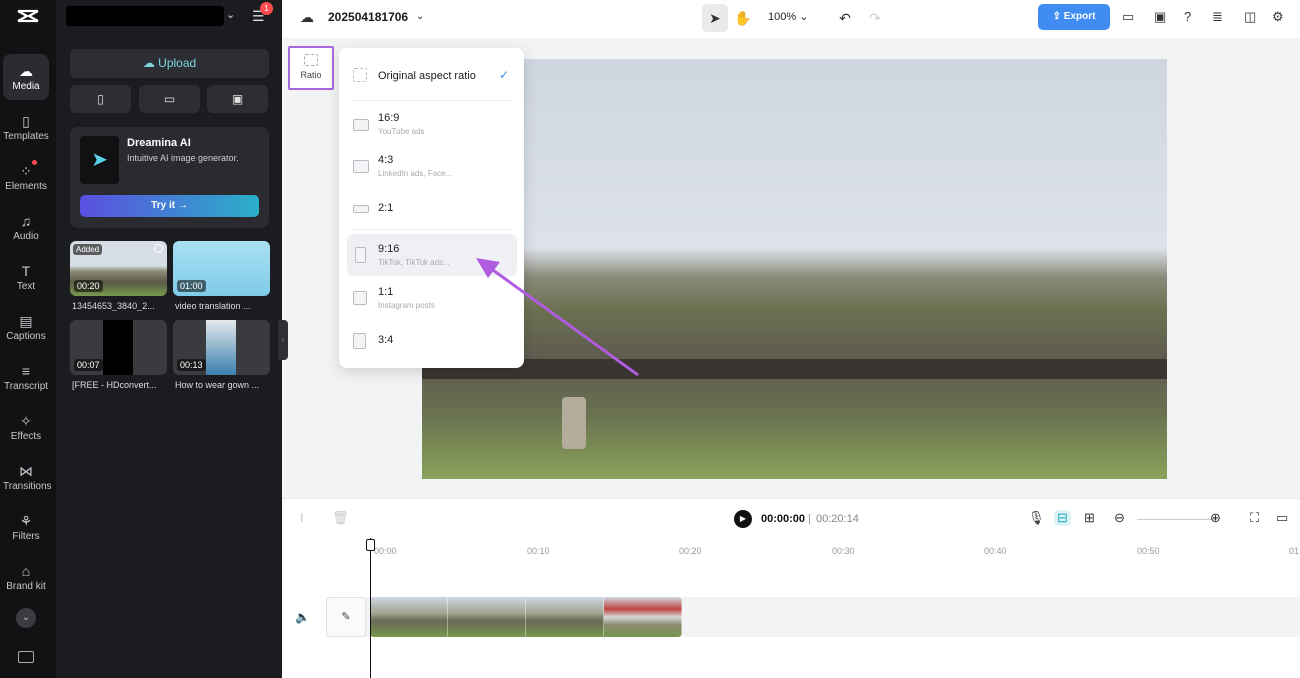 The height and width of the screenshot is (678, 1300). I want to click on nav-item-label: Filters, so click(26, 536).